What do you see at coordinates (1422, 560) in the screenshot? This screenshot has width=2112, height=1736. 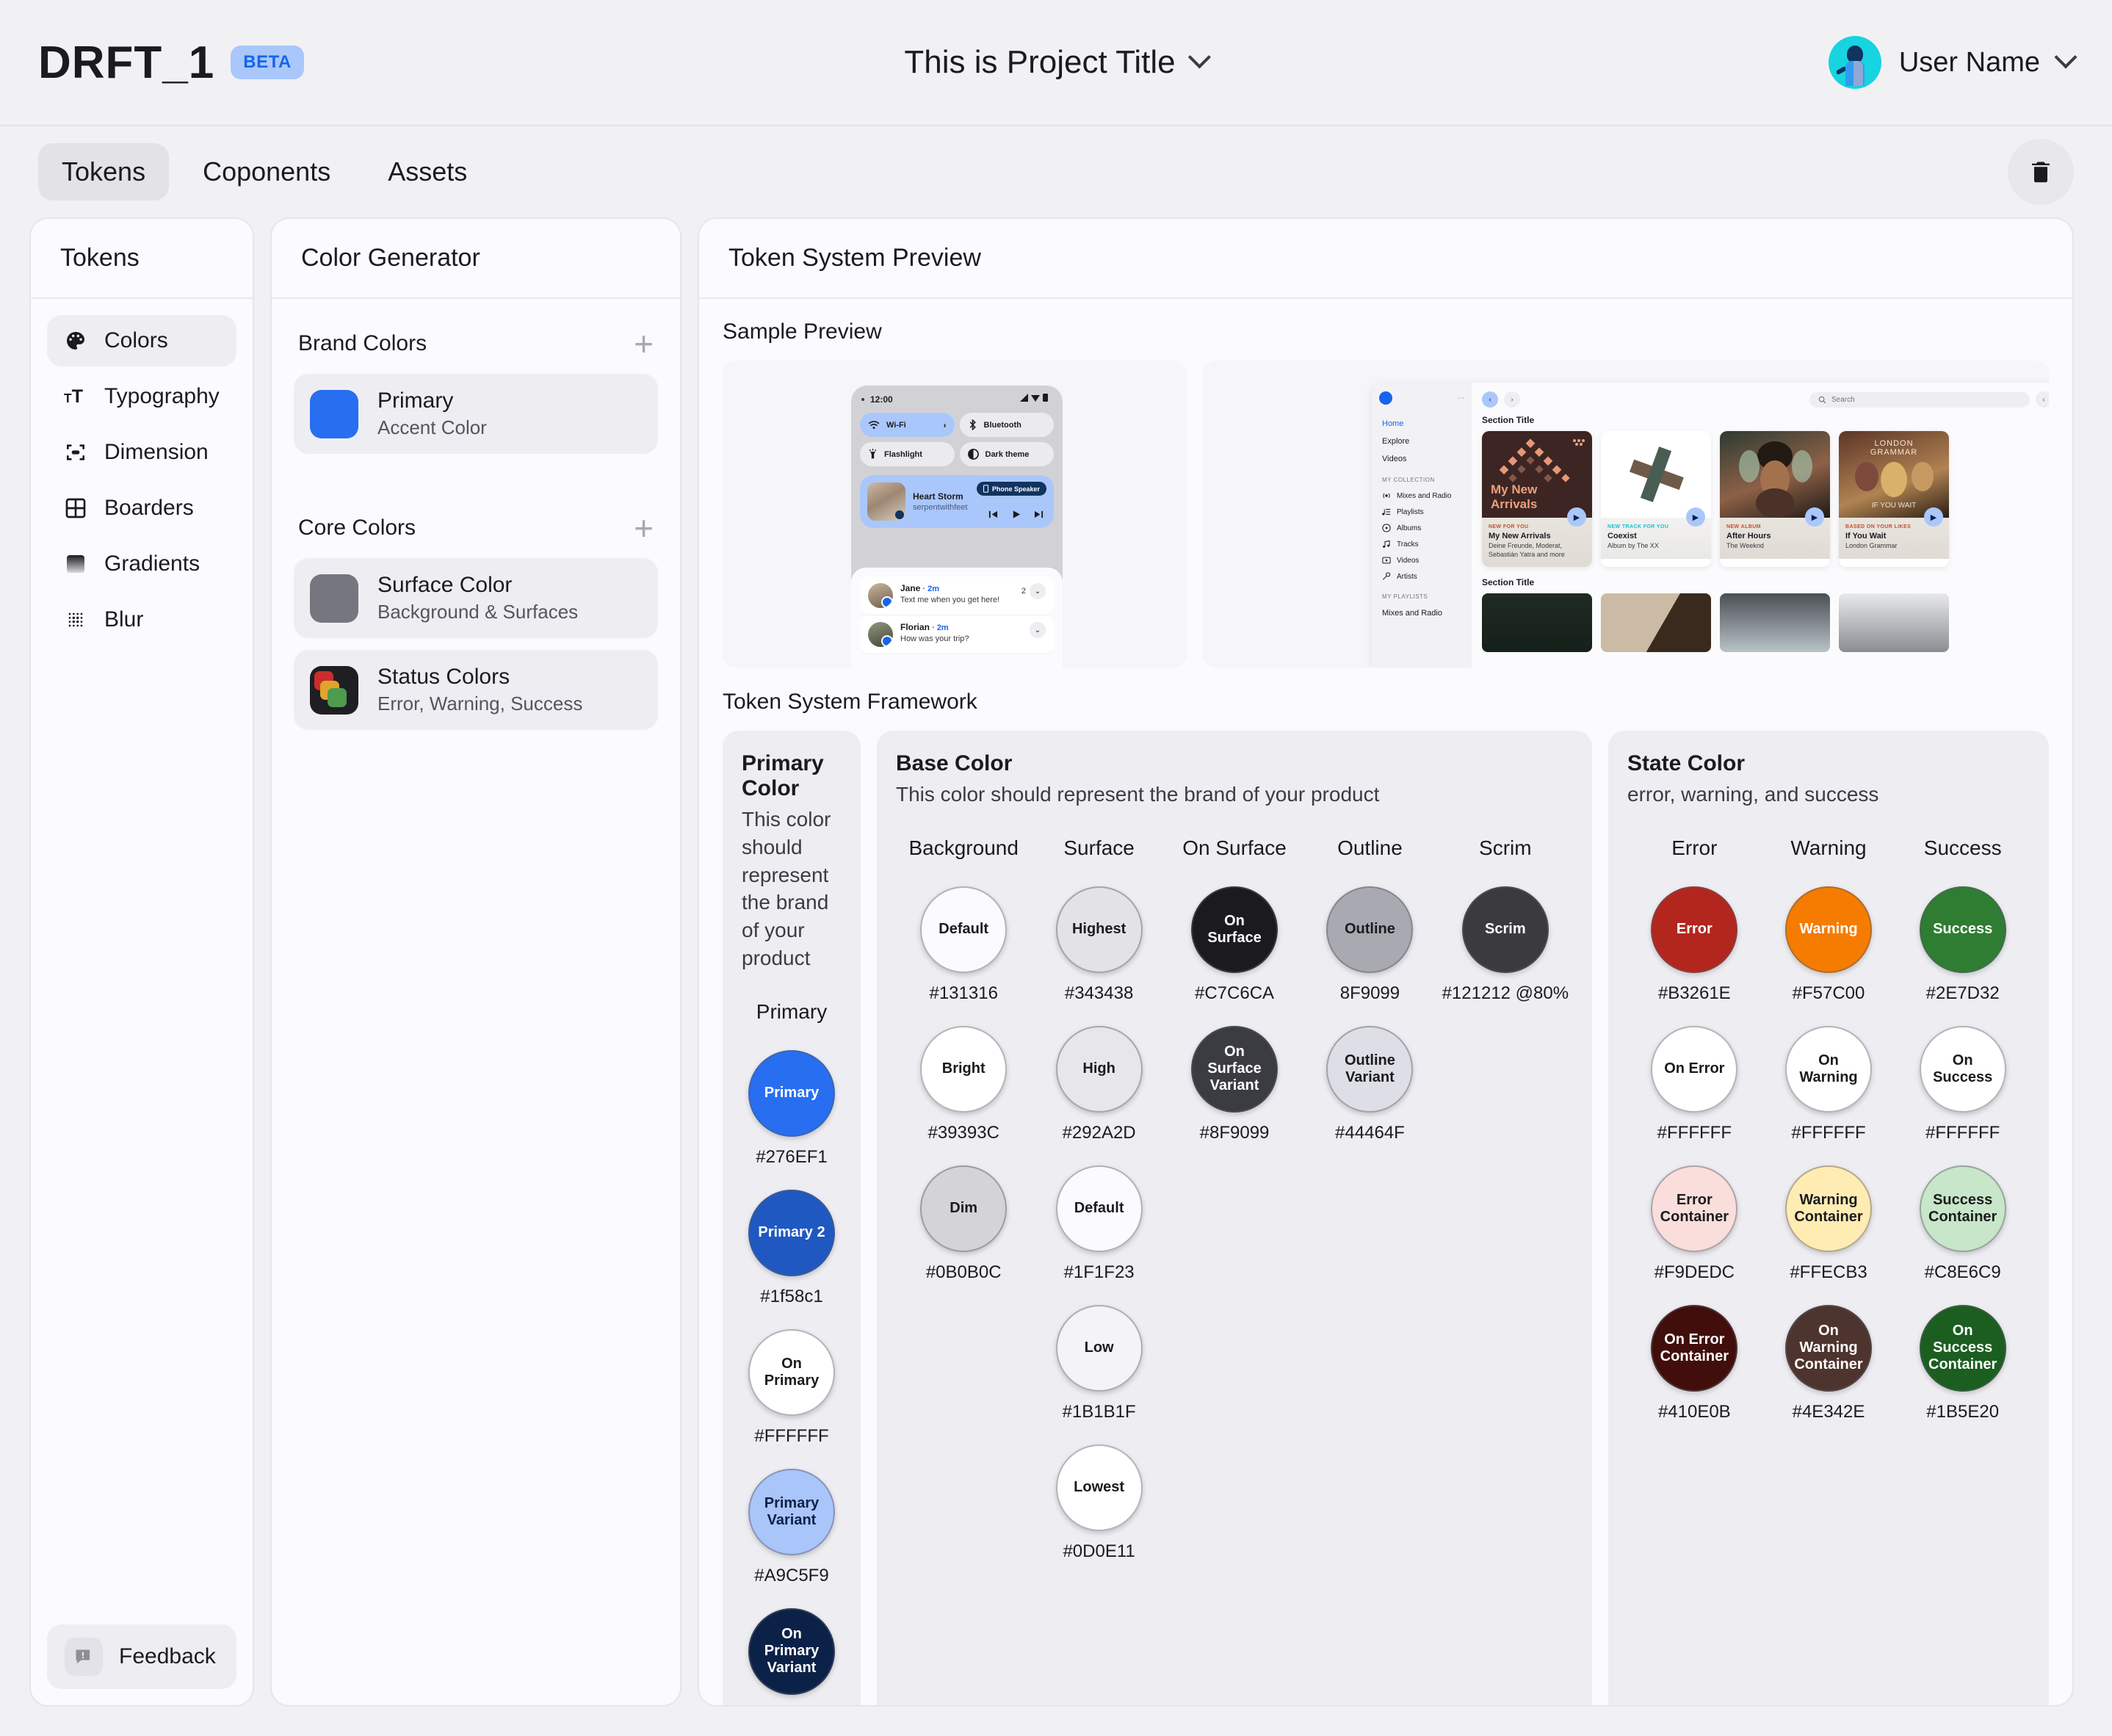 I see `collection-videos: Videos` at bounding box center [1422, 560].